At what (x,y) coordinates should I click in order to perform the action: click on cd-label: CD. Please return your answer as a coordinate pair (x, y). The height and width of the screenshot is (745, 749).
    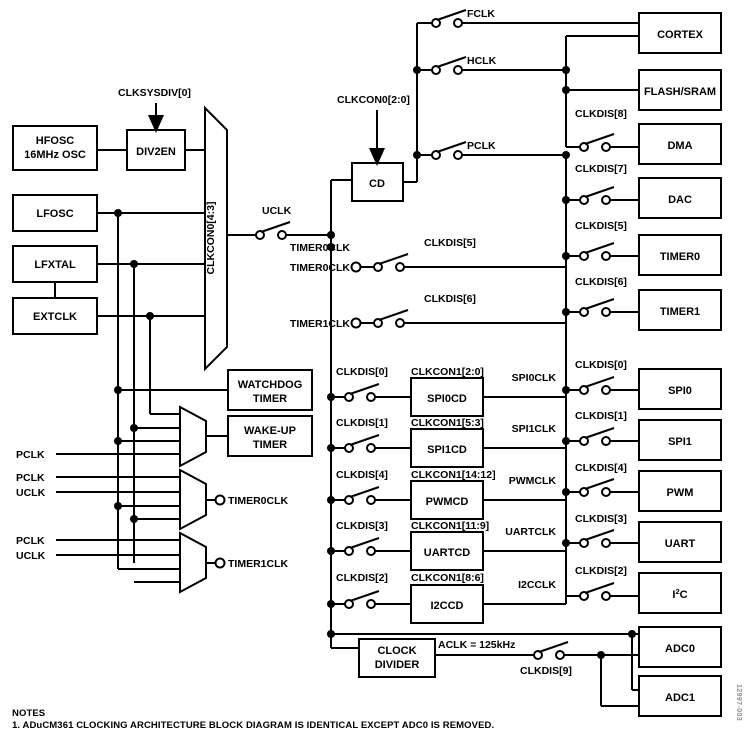
    Looking at the image, I should click on (377, 184).